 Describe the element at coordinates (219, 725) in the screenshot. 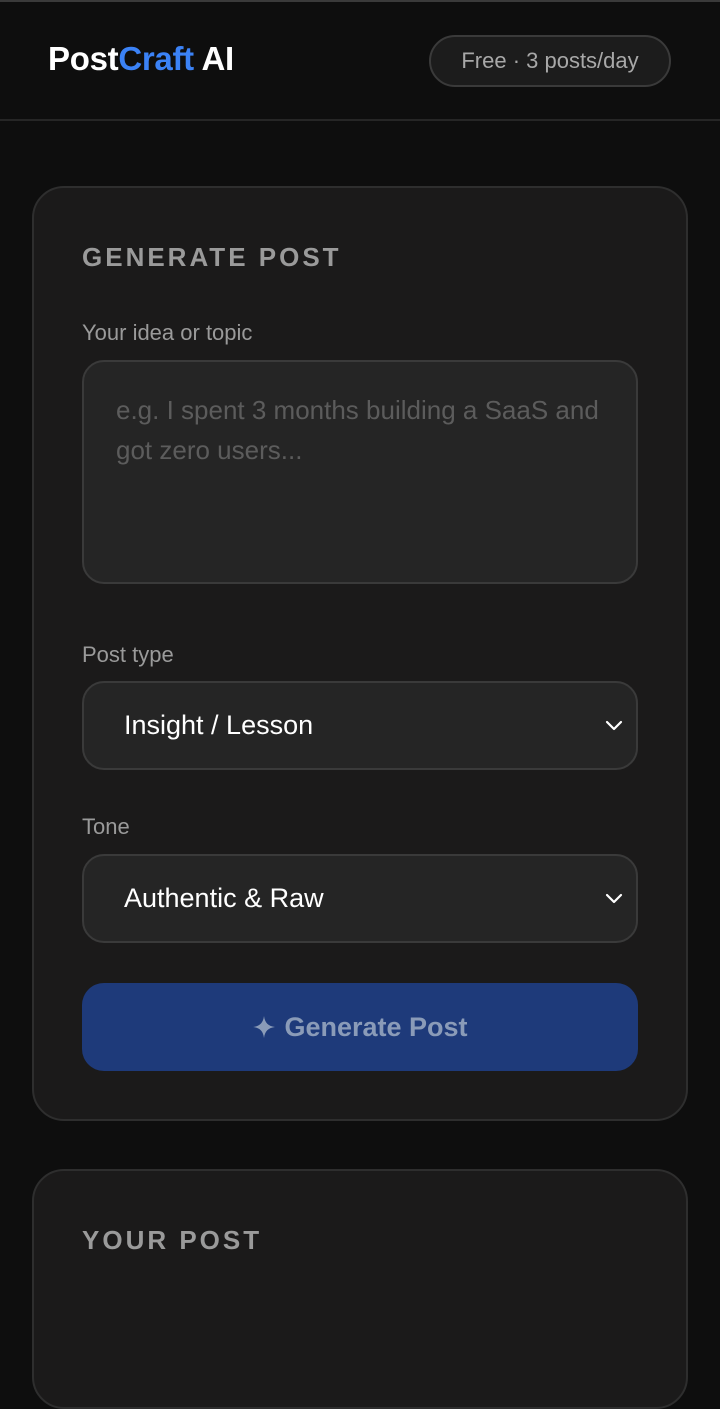

I see `post-type-selected-value: Insight / Lesson` at that location.